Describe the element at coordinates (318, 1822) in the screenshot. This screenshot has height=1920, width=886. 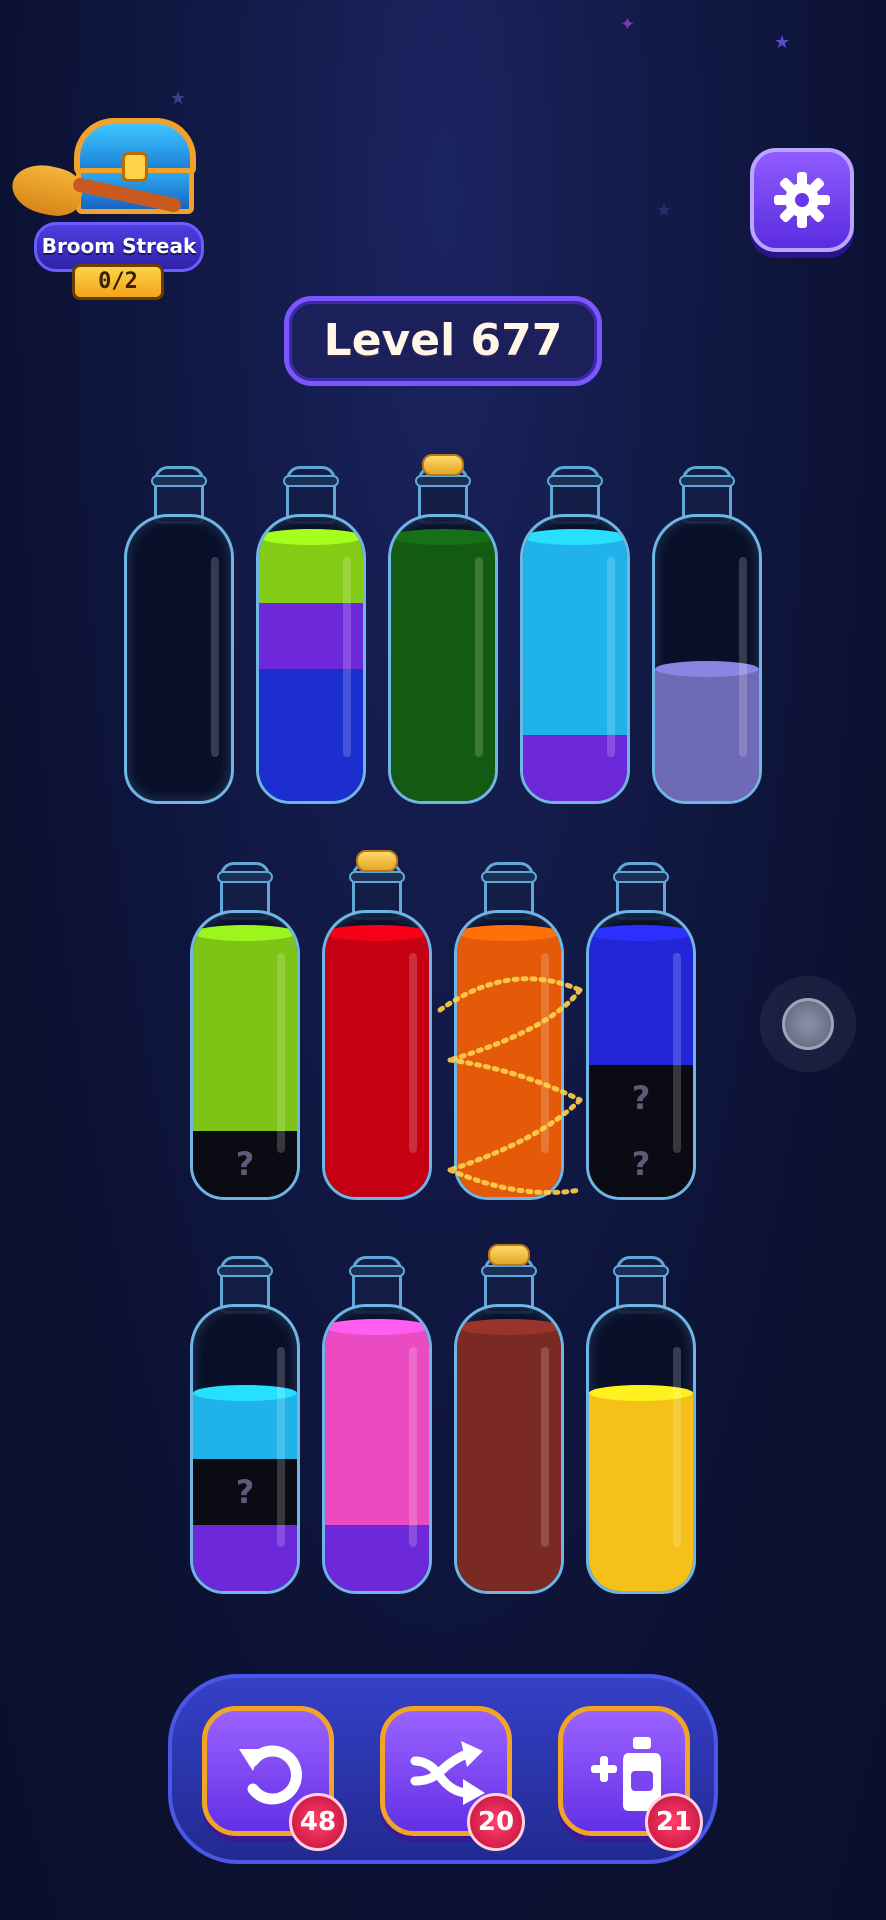
I see `undo-count-badge: 48` at that location.